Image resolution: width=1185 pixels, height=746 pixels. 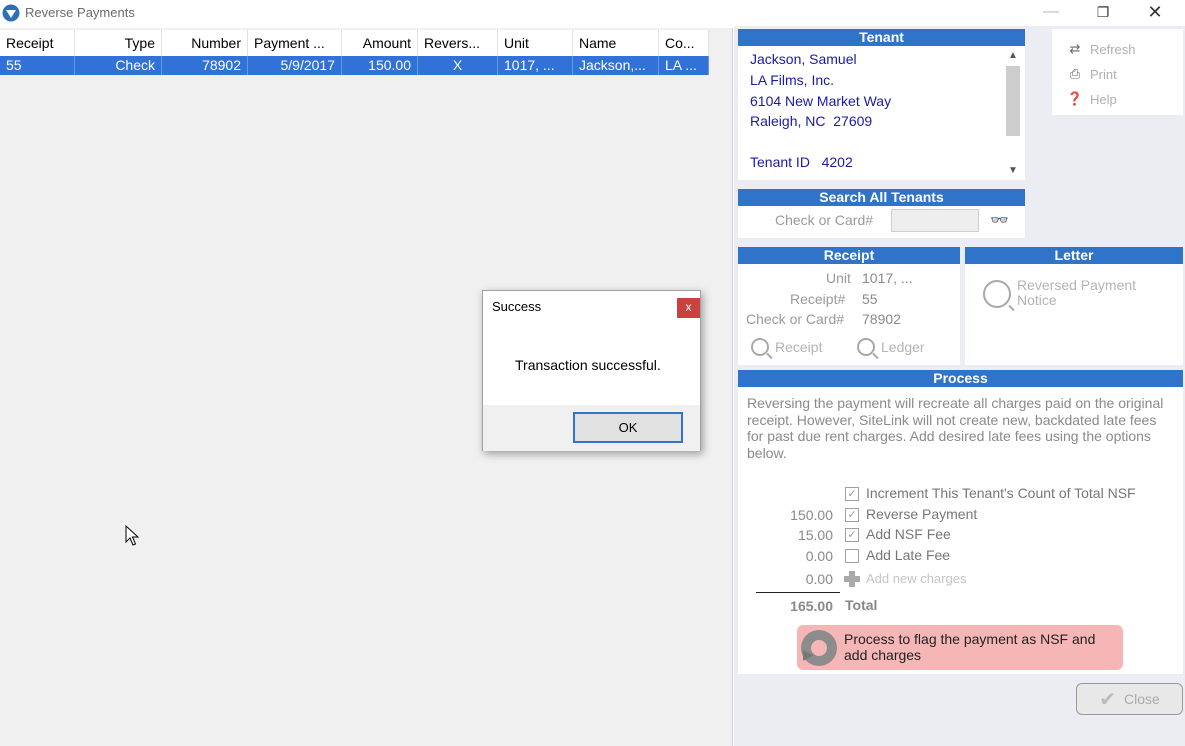 What do you see at coordinates (849, 255) in the screenshot?
I see `receipt-heading: Receipt` at bounding box center [849, 255].